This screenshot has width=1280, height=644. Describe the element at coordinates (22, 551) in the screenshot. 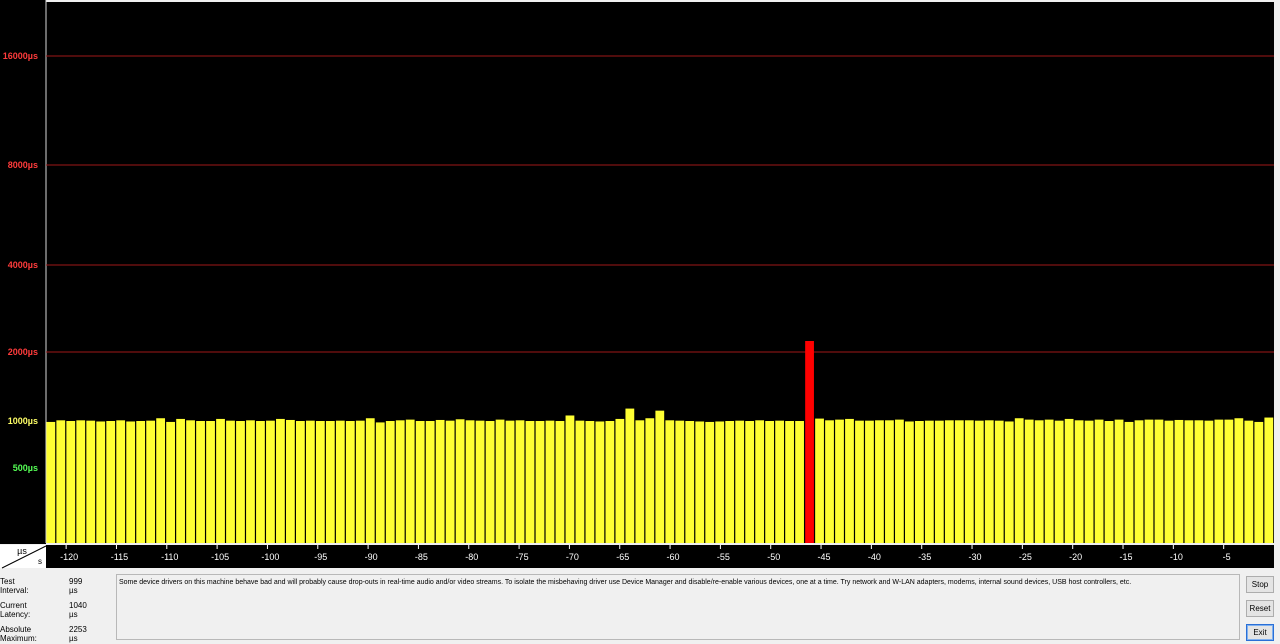

I see `y-unit-label: µs` at that location.